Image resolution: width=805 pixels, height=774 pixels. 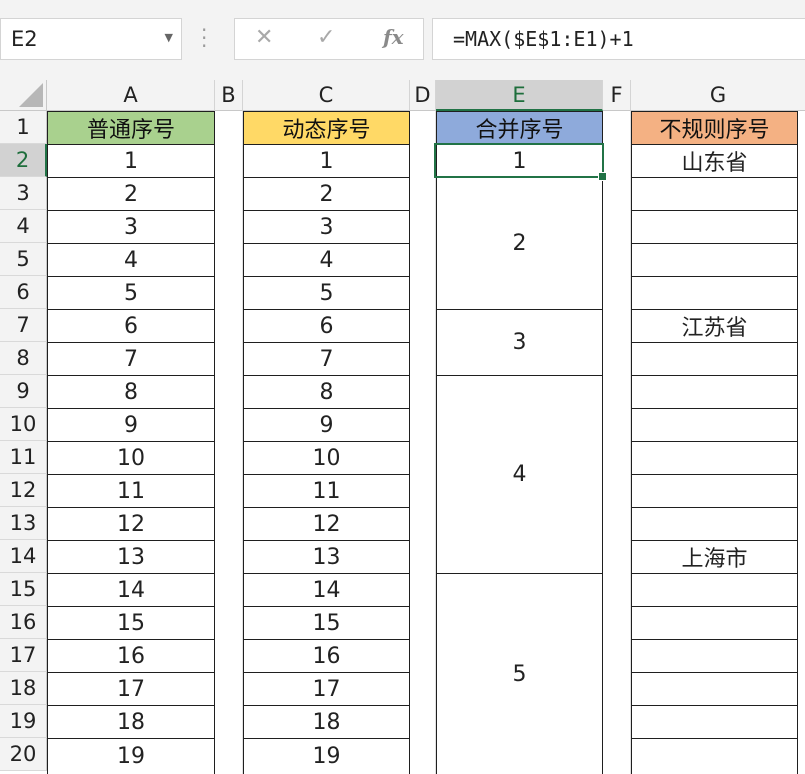 What do you see at coordinates (326, 326) in the screenshot?
I see `cell-c7: 6` at bounding box center [326, 326].